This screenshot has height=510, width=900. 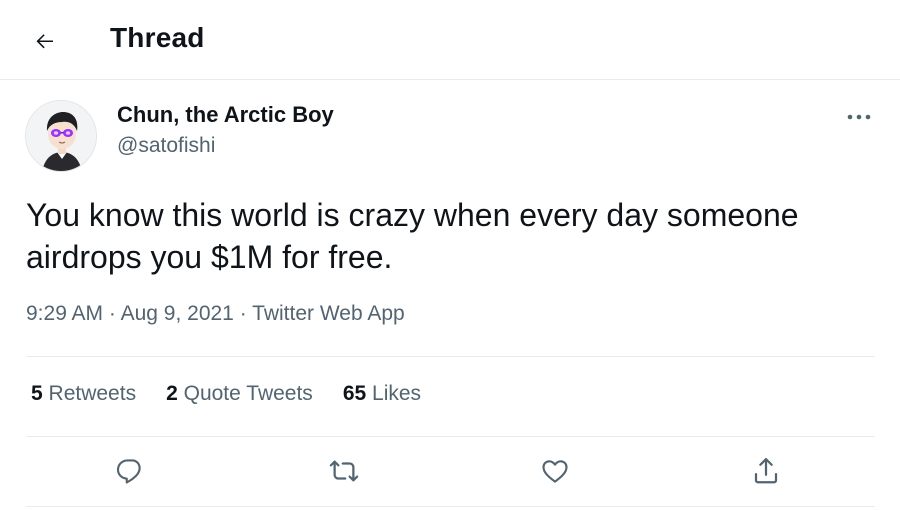 What do you see at coordinates (166, 146) in the screenshot?
I see `author-handle: @satofishi` at bounding box center [166, 146].